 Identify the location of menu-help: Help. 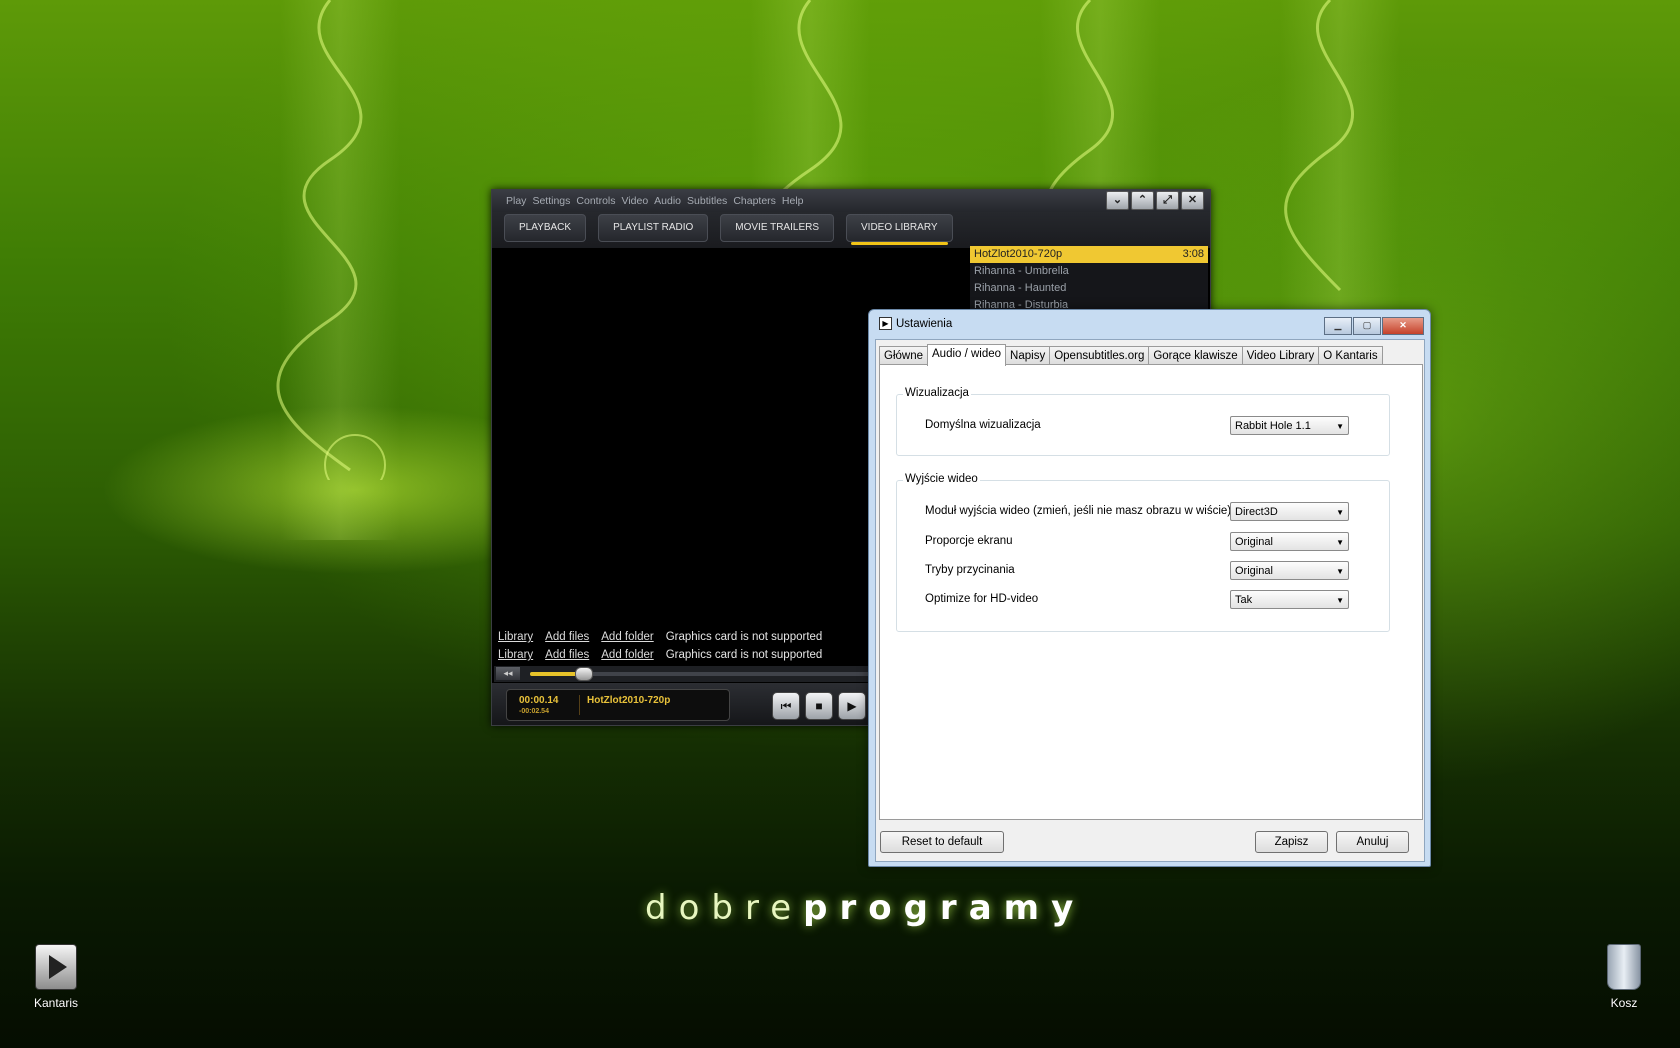
(793, 201).